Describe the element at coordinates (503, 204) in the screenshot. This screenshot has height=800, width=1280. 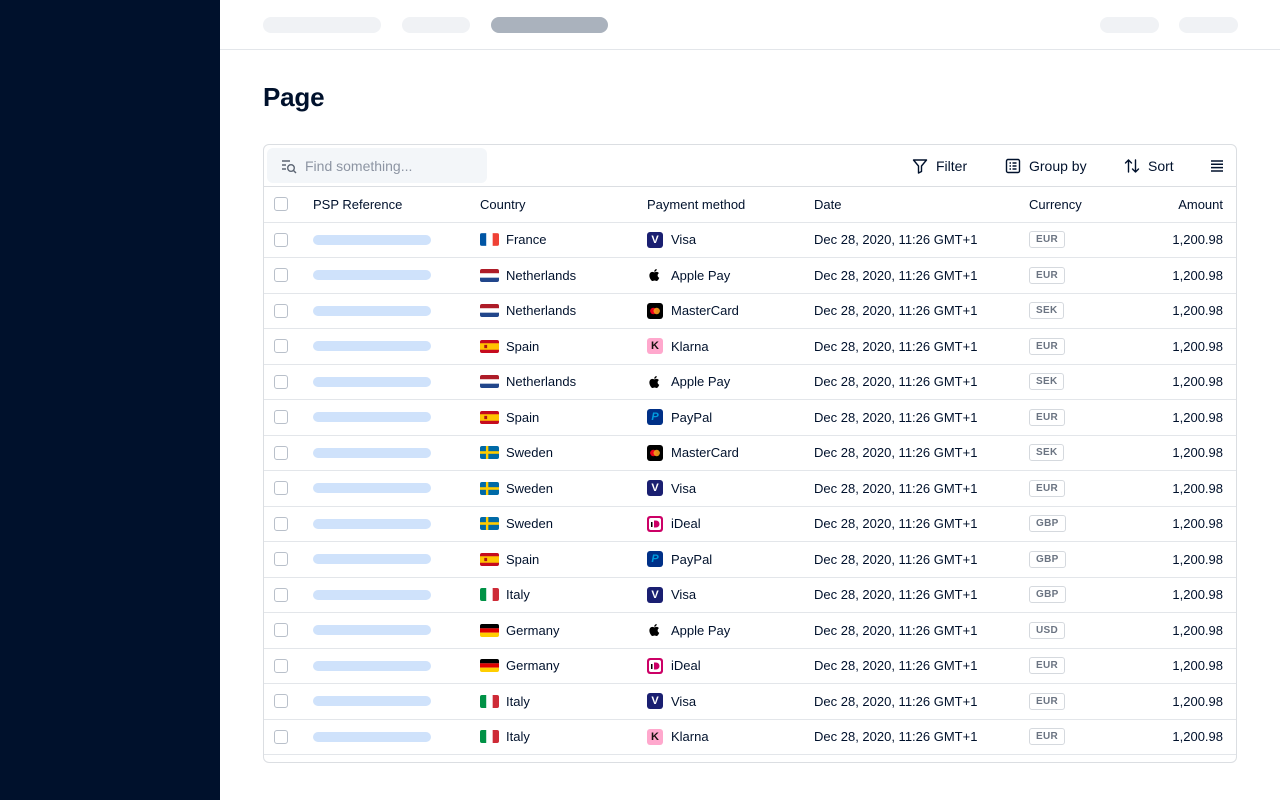
I see `column-header-country: Country` at that location.